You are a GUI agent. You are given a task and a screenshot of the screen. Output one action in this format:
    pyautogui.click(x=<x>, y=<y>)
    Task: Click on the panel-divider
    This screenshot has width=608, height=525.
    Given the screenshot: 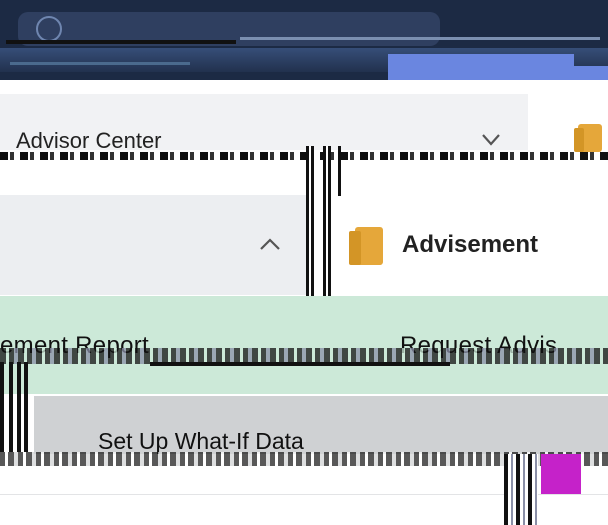 What is the action you would take?
    pyautogui.click(x=339, y=171)
    